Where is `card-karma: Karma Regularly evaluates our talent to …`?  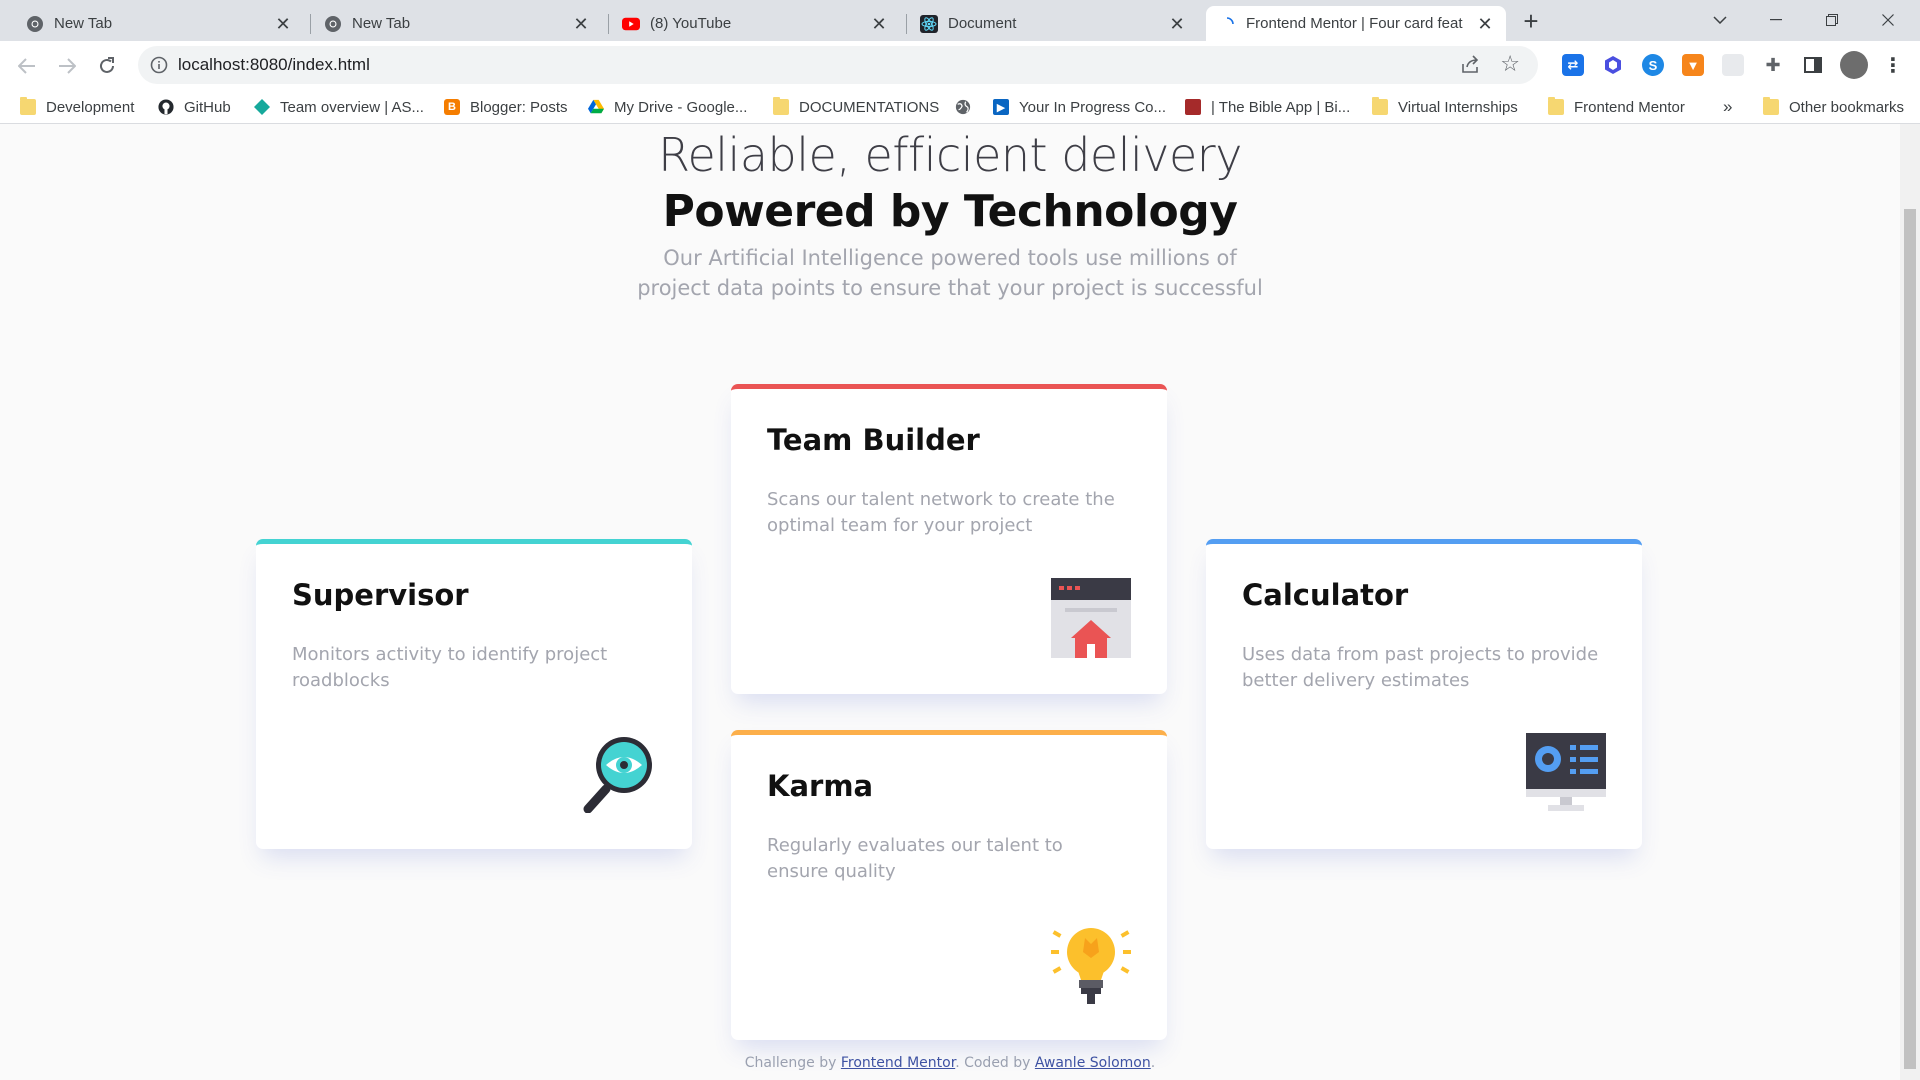 card-karma: Karma Regularly evaluates our talent to … is located at coordinates (949, 885).